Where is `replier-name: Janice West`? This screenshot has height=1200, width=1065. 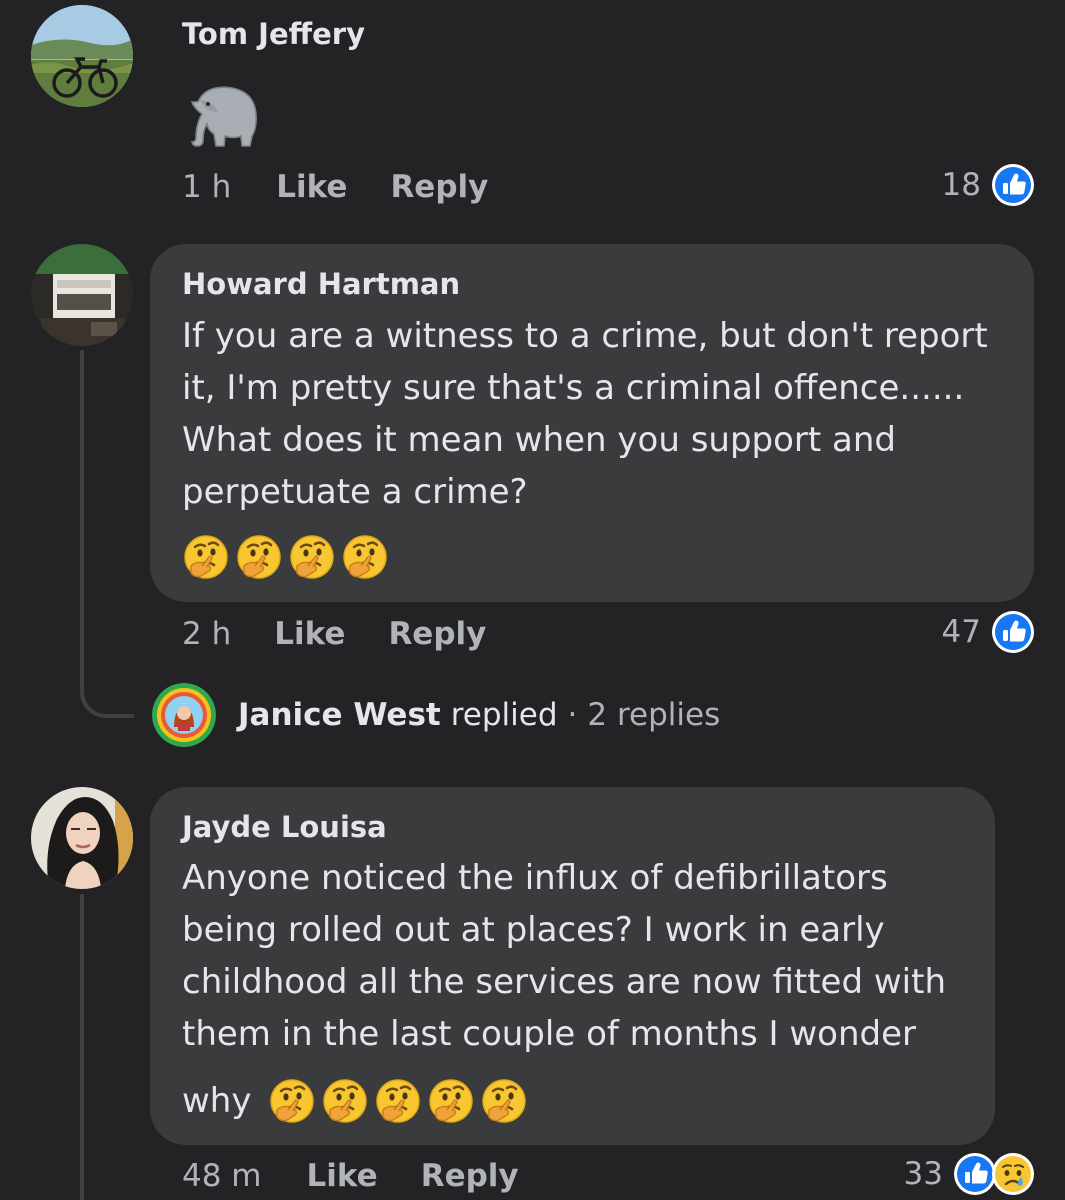 replier-name: Janice West is located at coordinates (339, 715).